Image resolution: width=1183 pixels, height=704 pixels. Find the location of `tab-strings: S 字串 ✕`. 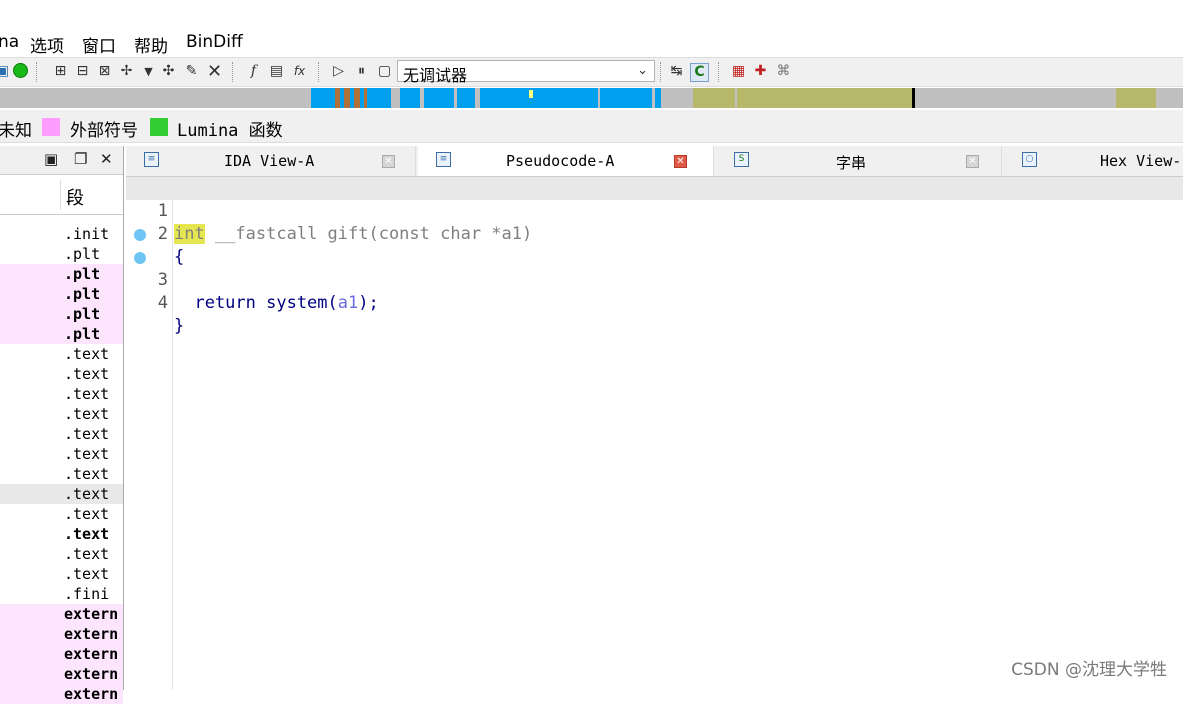

tab-strings: S 字串 ✕ is located at coordinates (859, 161).